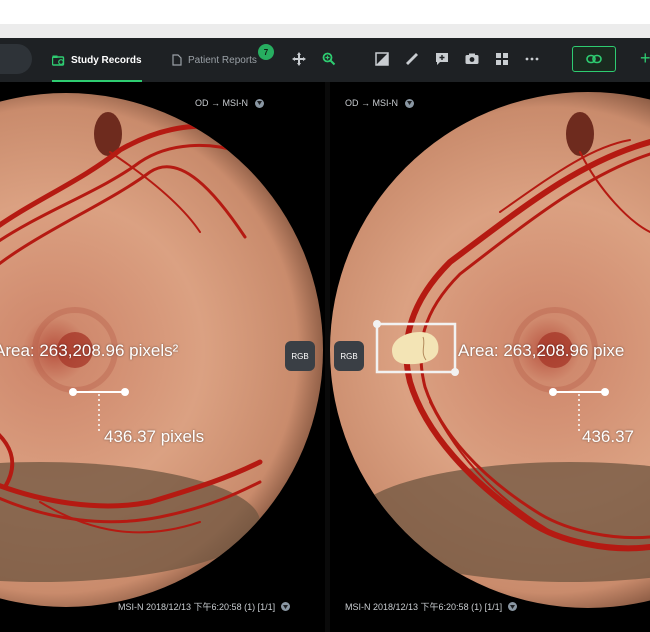 This screenshot has width=650, height=632. I want to click on length-measurement-label: 436.37, so click(608, 436).